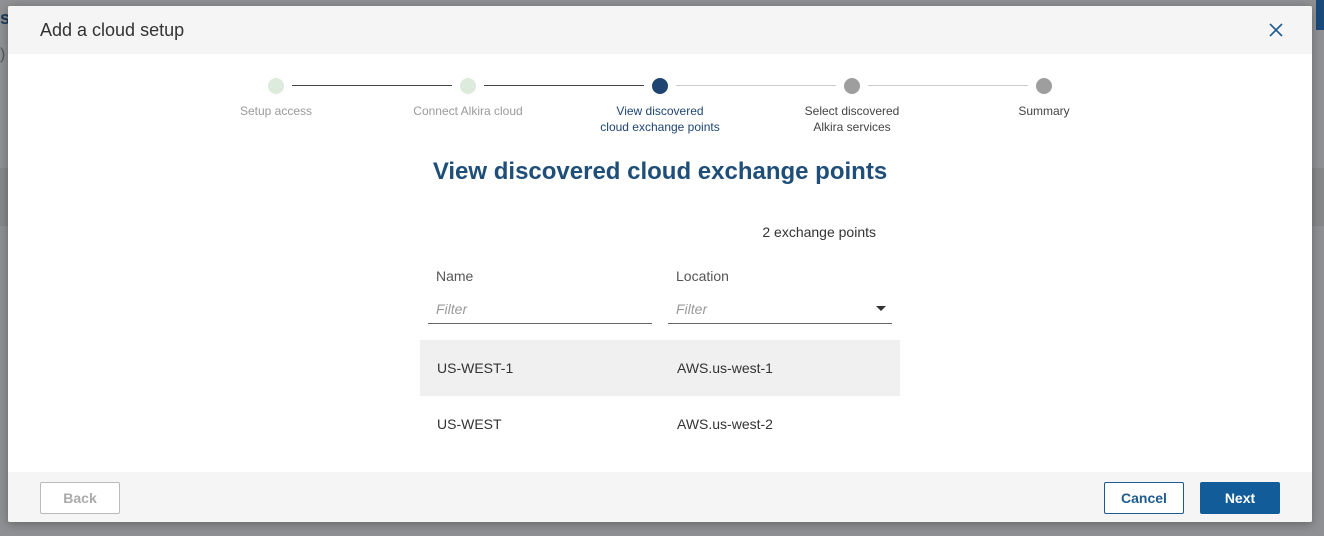 Image resolution: width=1324 pixels, height=536 pixels. Describe the element at coordinates (468, 98) in the screenshot. I see `step-connect-alkira-cloud: Connect Alkira cloud` at that location.